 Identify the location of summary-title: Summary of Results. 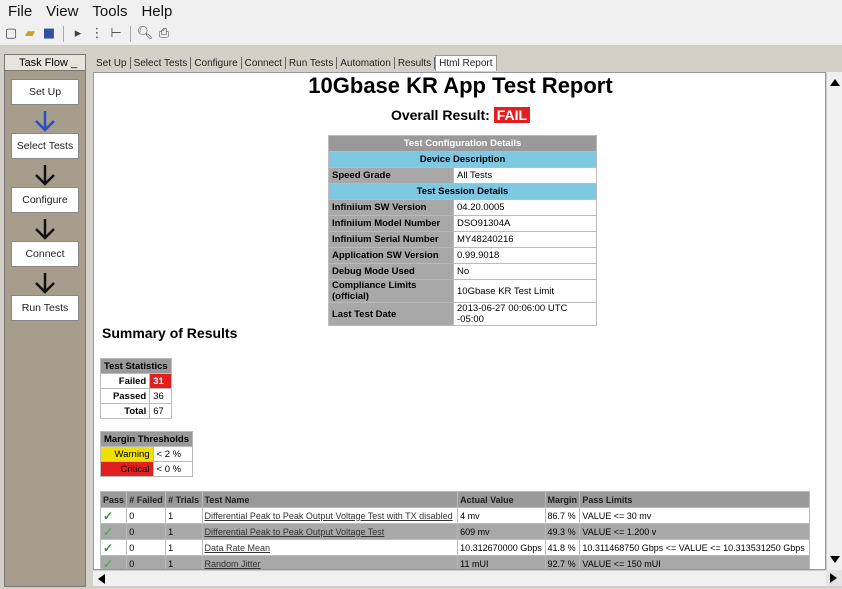
(170, 333).